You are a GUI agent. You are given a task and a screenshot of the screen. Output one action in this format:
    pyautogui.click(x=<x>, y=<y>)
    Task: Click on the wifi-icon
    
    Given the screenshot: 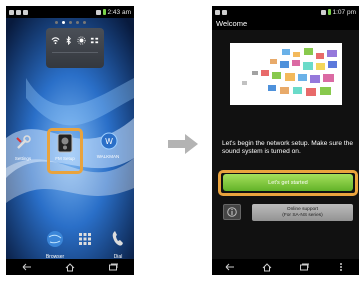 What is the action you would take?
    pyautogui.click(x=55, y=40)
    